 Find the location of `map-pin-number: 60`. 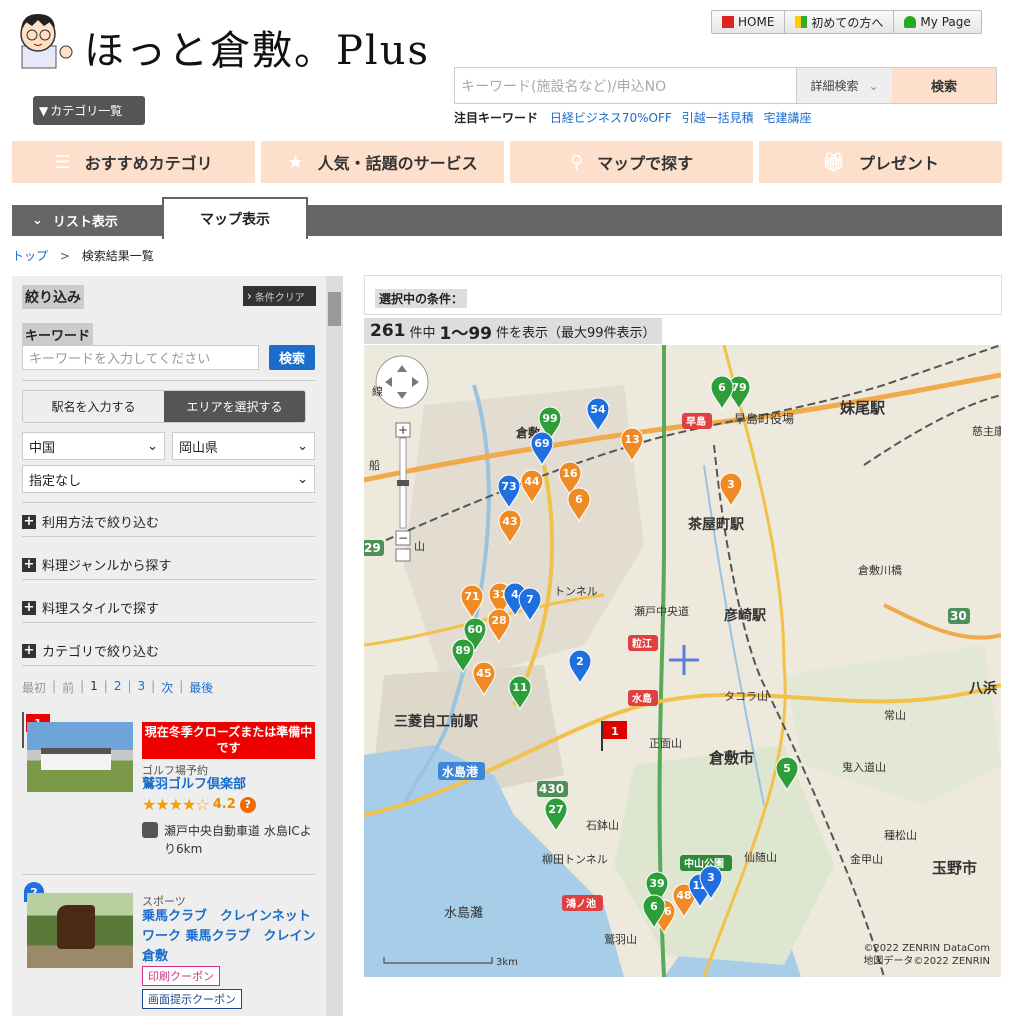

map-pin-number: 60 is located at coordinates (475, 629).